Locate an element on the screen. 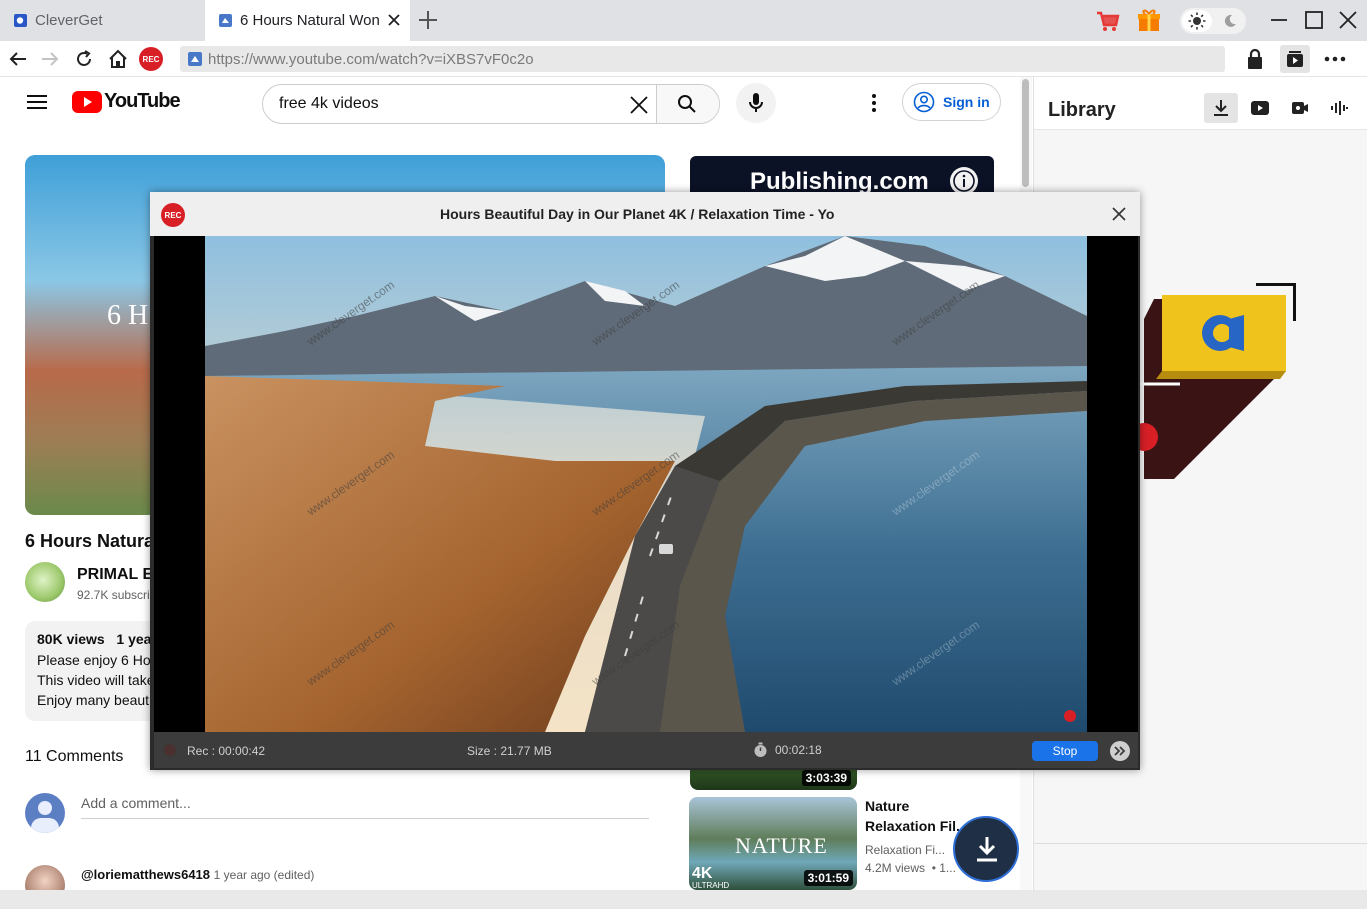 Image resolution: width=1367 pixels, height=909 pixels. site-favicon-icon is located at coordinates (195, 59).